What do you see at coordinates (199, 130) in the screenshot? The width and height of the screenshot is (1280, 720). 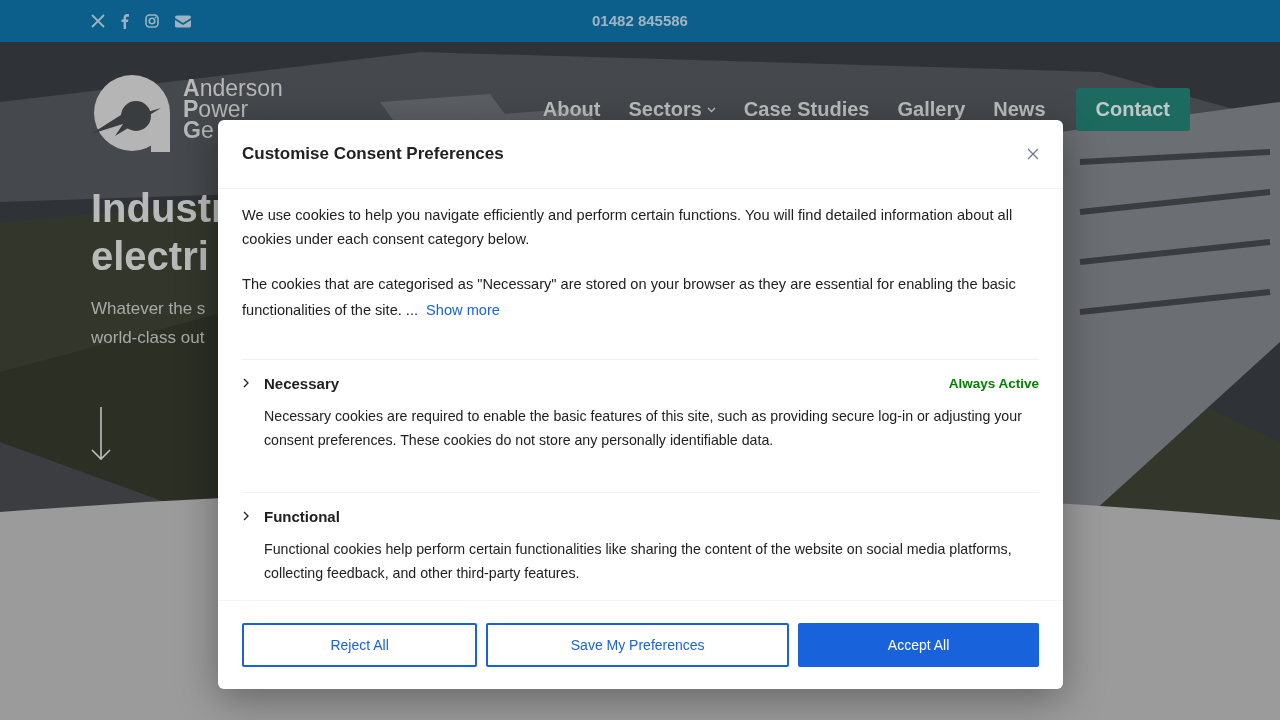 I see `logo-text: Ge` at bounding box center [199, 130].